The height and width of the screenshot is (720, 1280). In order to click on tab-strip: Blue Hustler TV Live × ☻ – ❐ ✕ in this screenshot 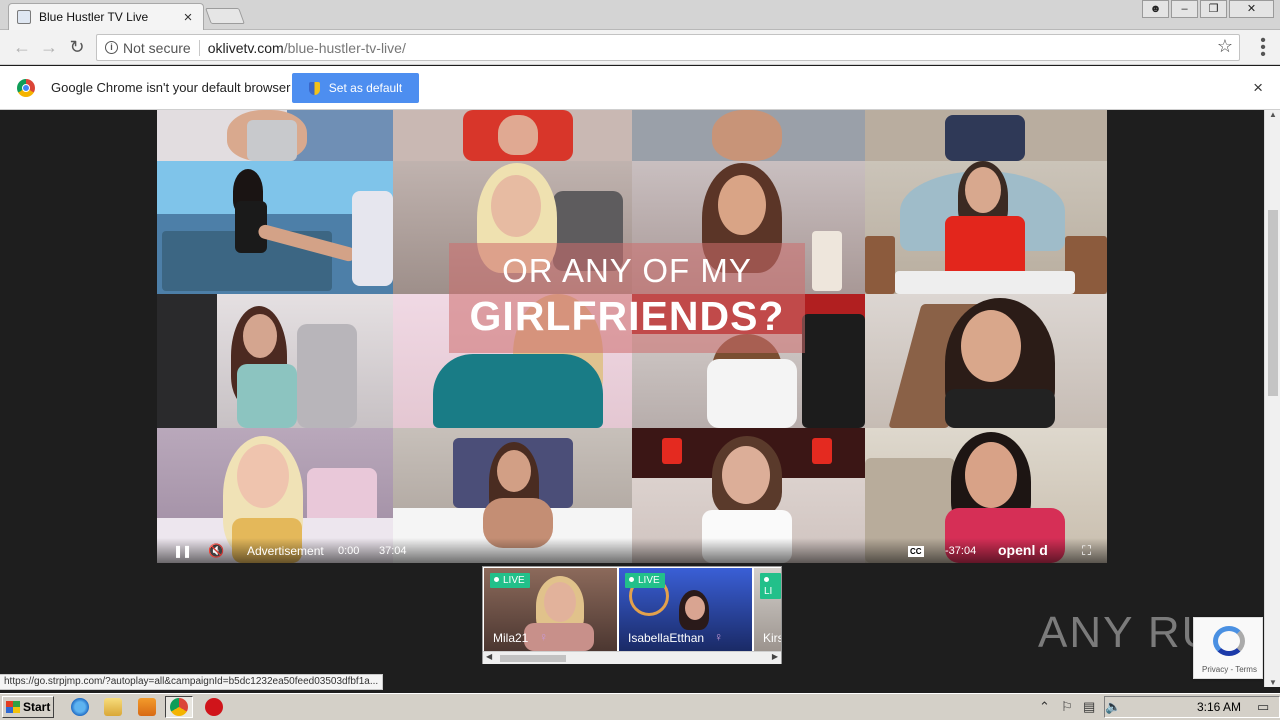, I will do `click(640, 15)`.